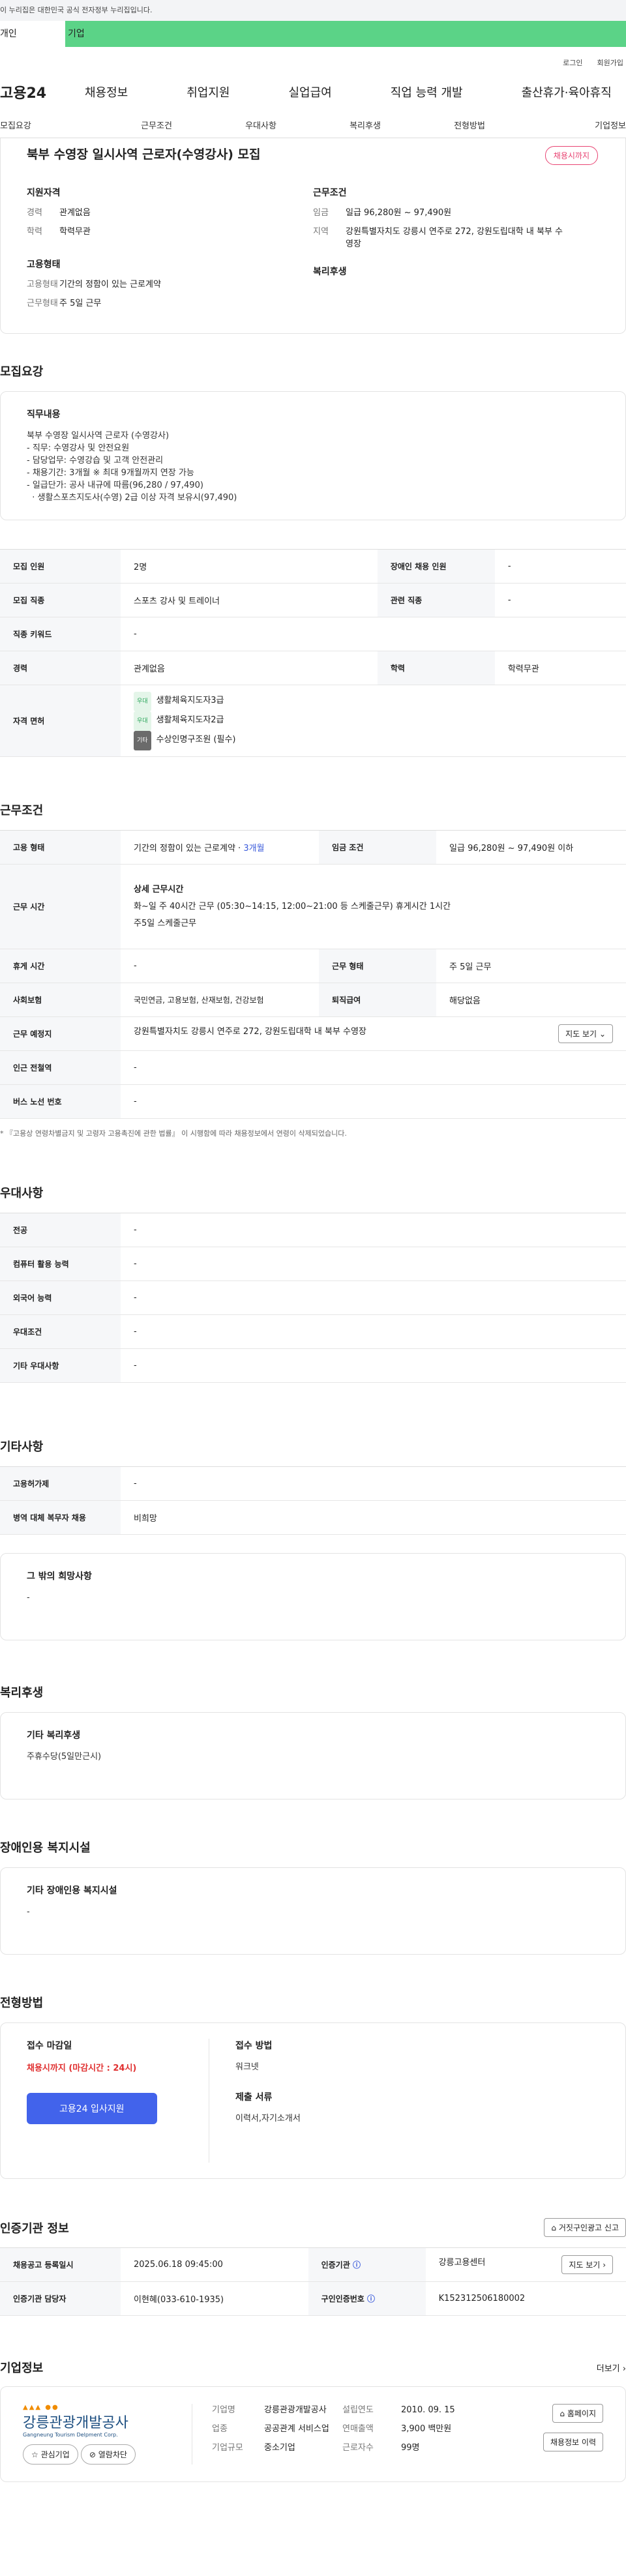 The height and width of the screenshot is (2576, 626). What do you see at coordinates (577, 2413) in the screenshot?
I see `homepage-button: ⌂ 홈페이지` at bounding box center [577, 2413].